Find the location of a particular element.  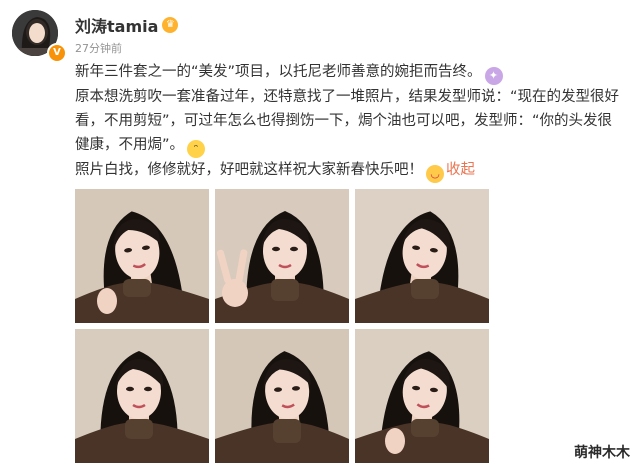

pray-emoji-icon: ✦ is located at coordinates (493, 76).